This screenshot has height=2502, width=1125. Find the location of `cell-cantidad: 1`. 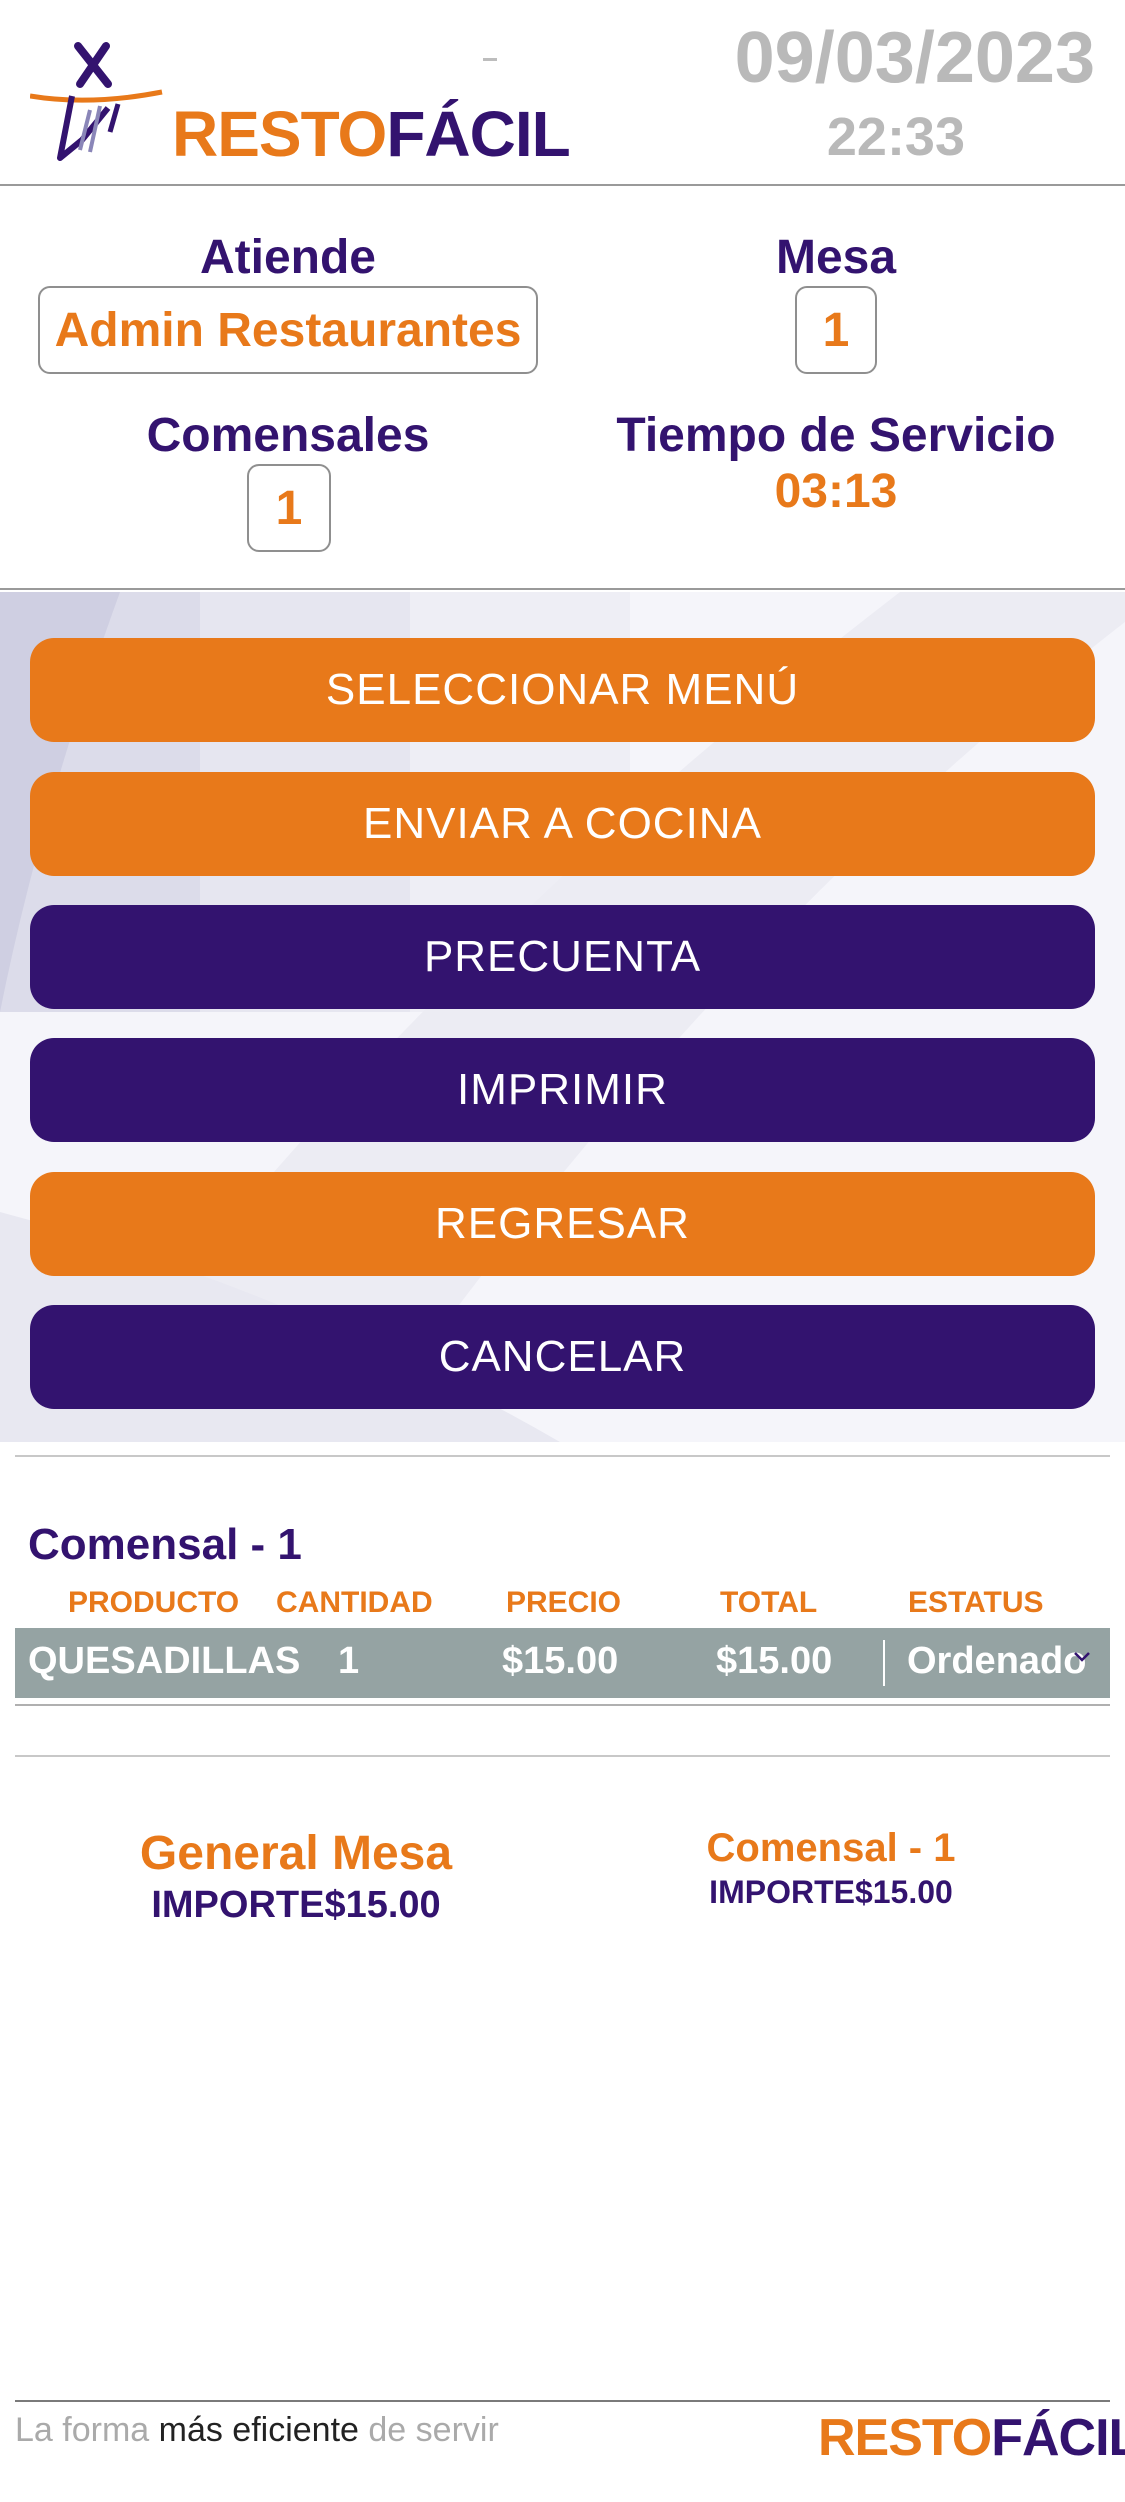

cell-cantidad: 1 is located at coordinates (349, 1661).